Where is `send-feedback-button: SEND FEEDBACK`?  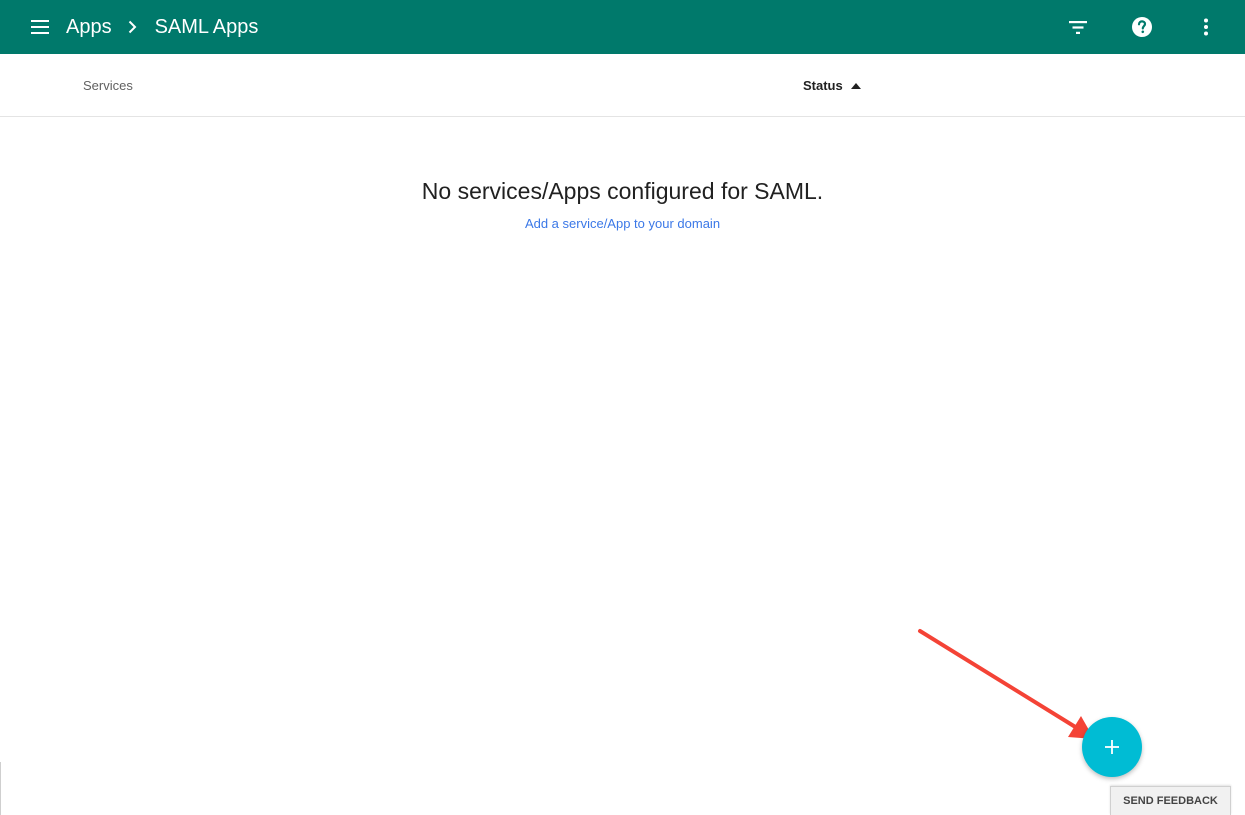
send-feedback-button: SEND FEEDBACK is located at coordinates (1170, 800).